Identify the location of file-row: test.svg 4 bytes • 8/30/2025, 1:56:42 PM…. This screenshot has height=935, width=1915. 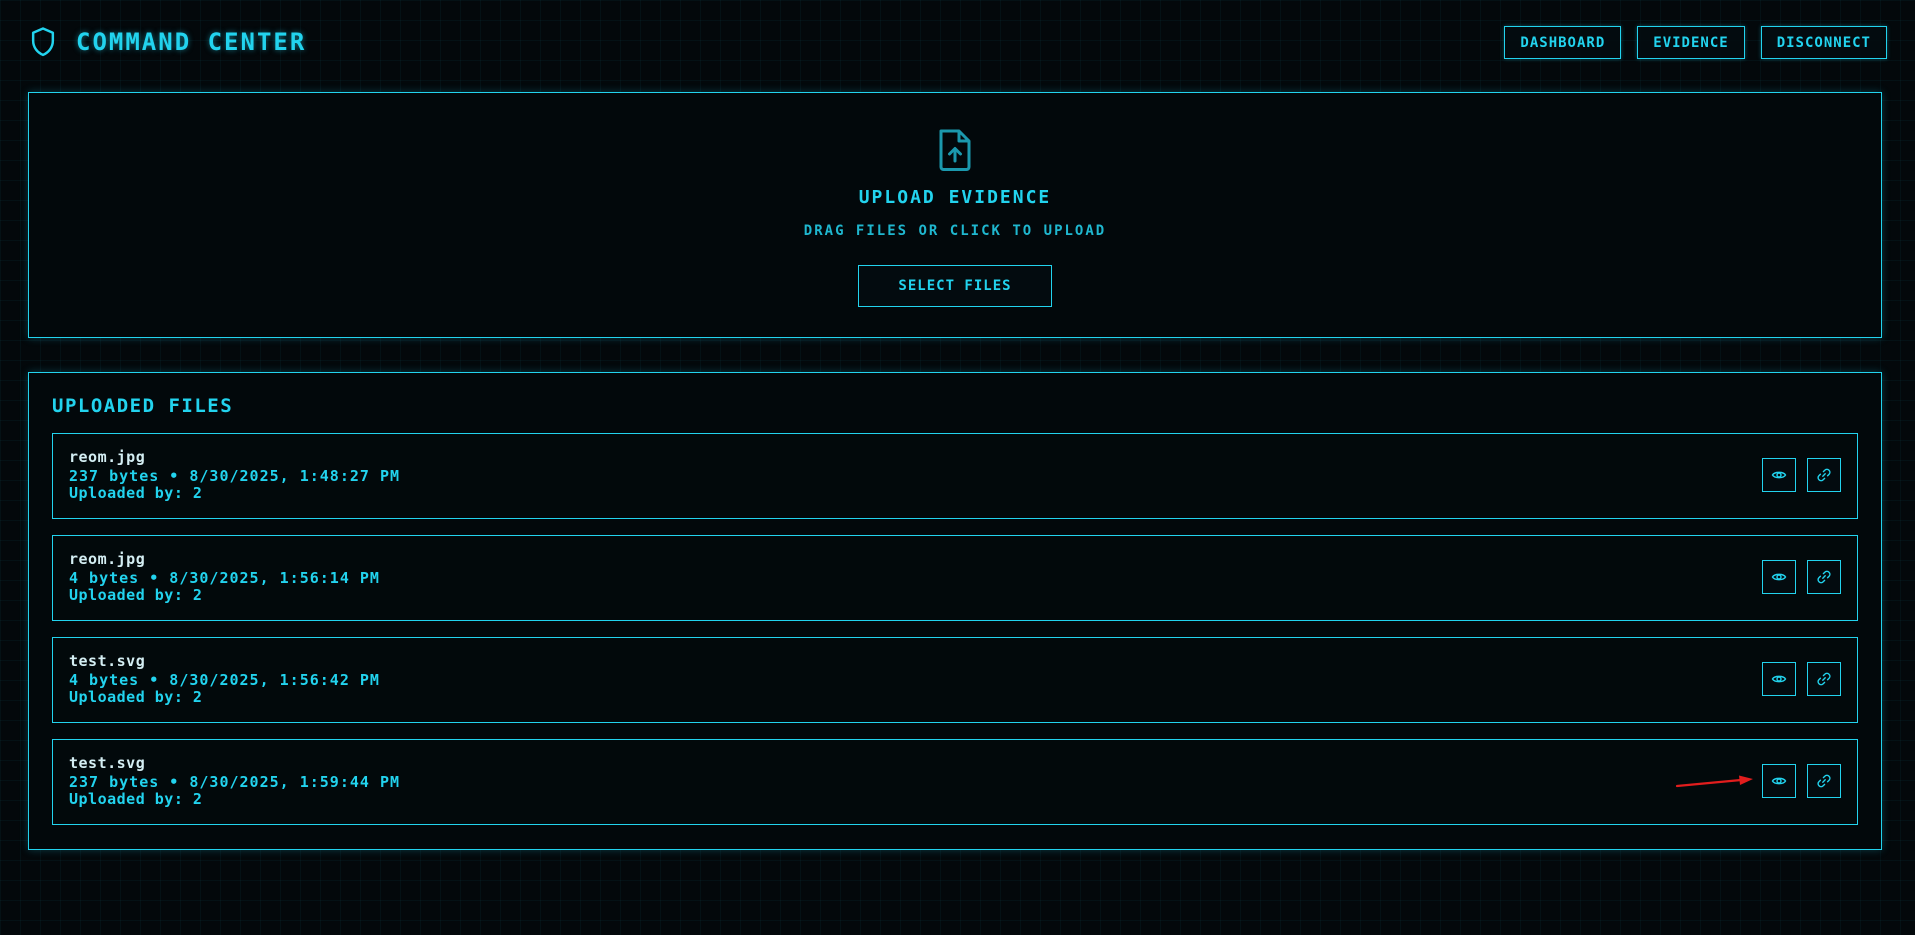
(955, 680).